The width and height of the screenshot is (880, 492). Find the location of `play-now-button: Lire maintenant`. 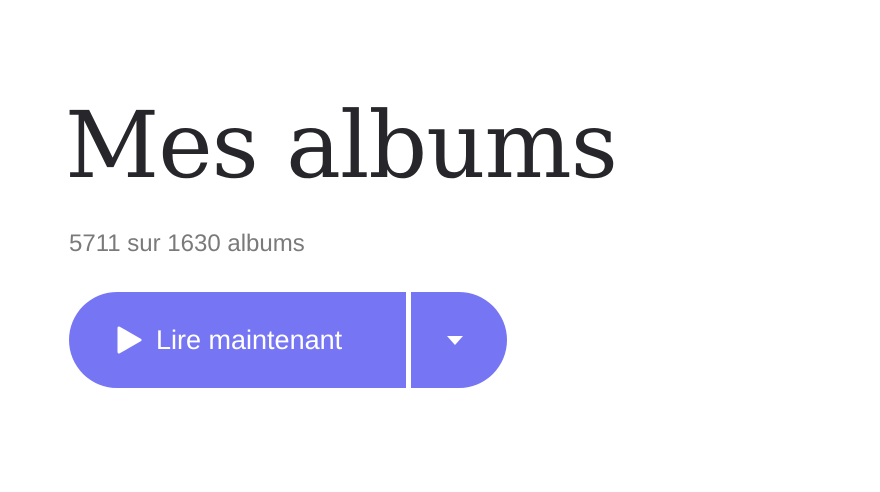

play-now-button: Lire maintenant is located at coordinates (237, 340).